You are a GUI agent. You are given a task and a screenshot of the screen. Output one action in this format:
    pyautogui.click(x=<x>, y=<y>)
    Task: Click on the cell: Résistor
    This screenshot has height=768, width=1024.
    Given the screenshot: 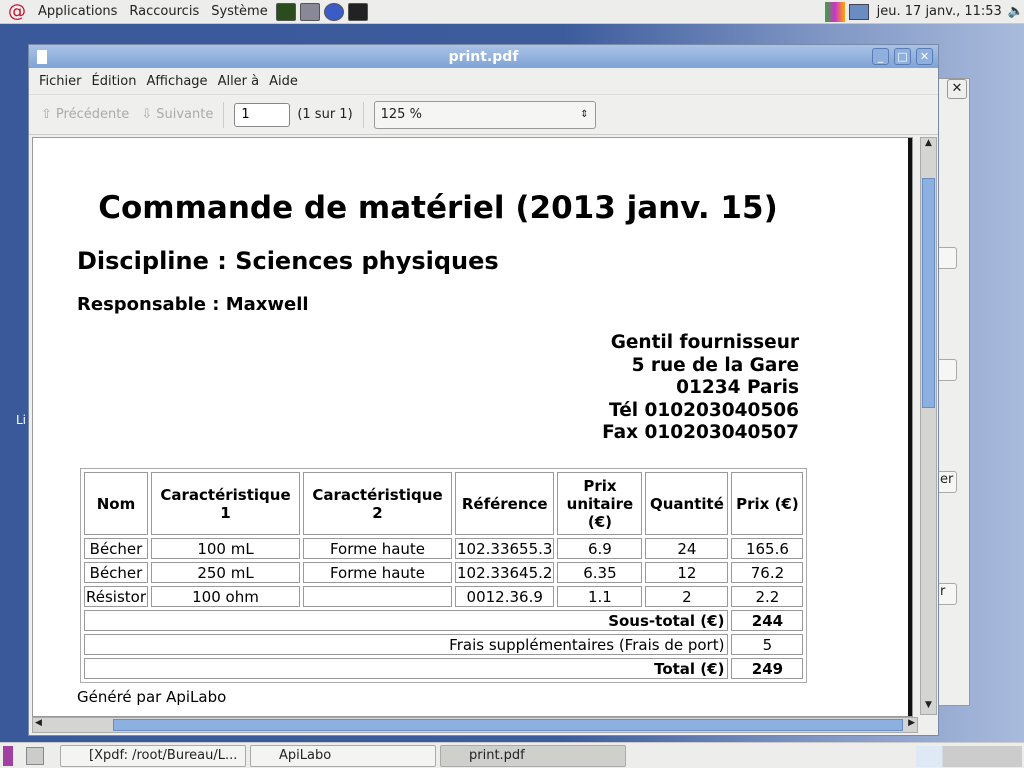 What is the action you would take?
    pyautogui.click(x=116, y=596)
    